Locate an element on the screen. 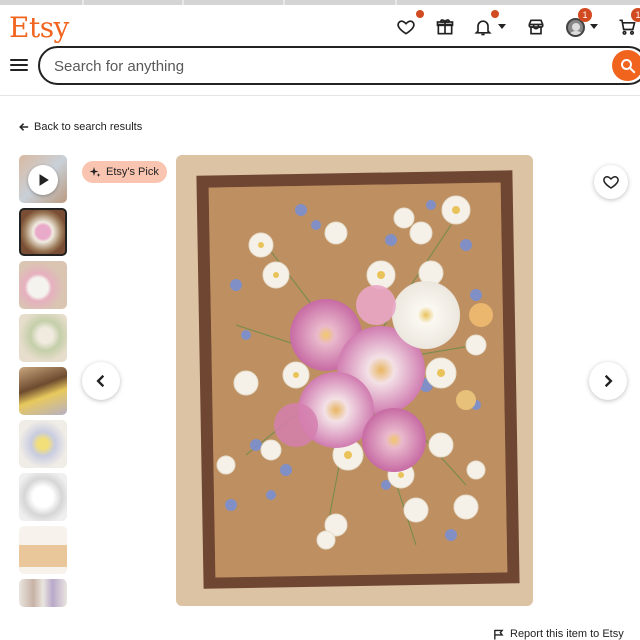 The image size is (640, 640). bell-icon is located at coordinates (483, 28).